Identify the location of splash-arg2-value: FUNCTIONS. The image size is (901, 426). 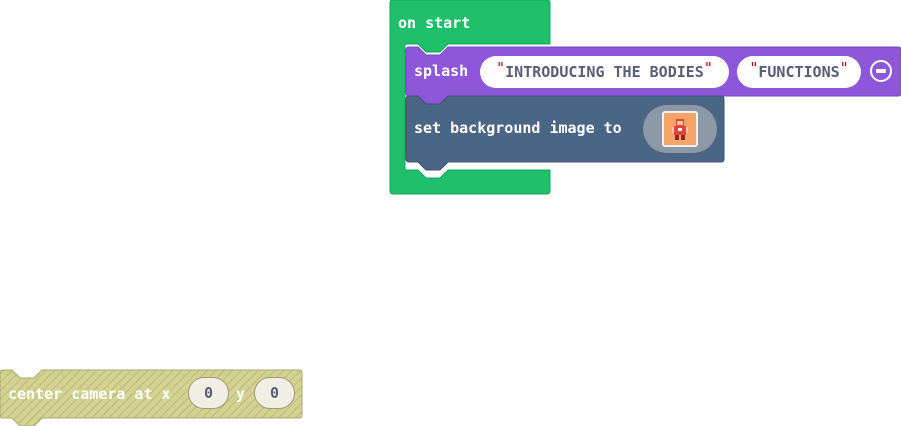
(799, 72).